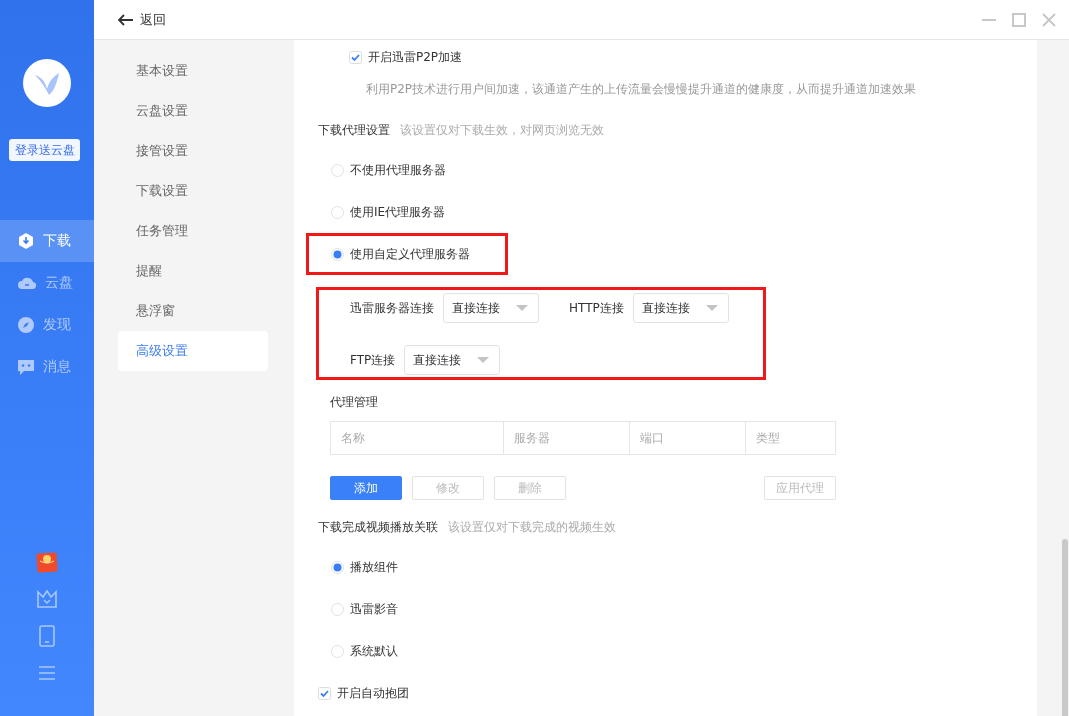 The width and height of the screenshot is (1069, 716). Describe the element at coordinates (1019, 19) in the screenshot. I see `maximize-icon` at that location.